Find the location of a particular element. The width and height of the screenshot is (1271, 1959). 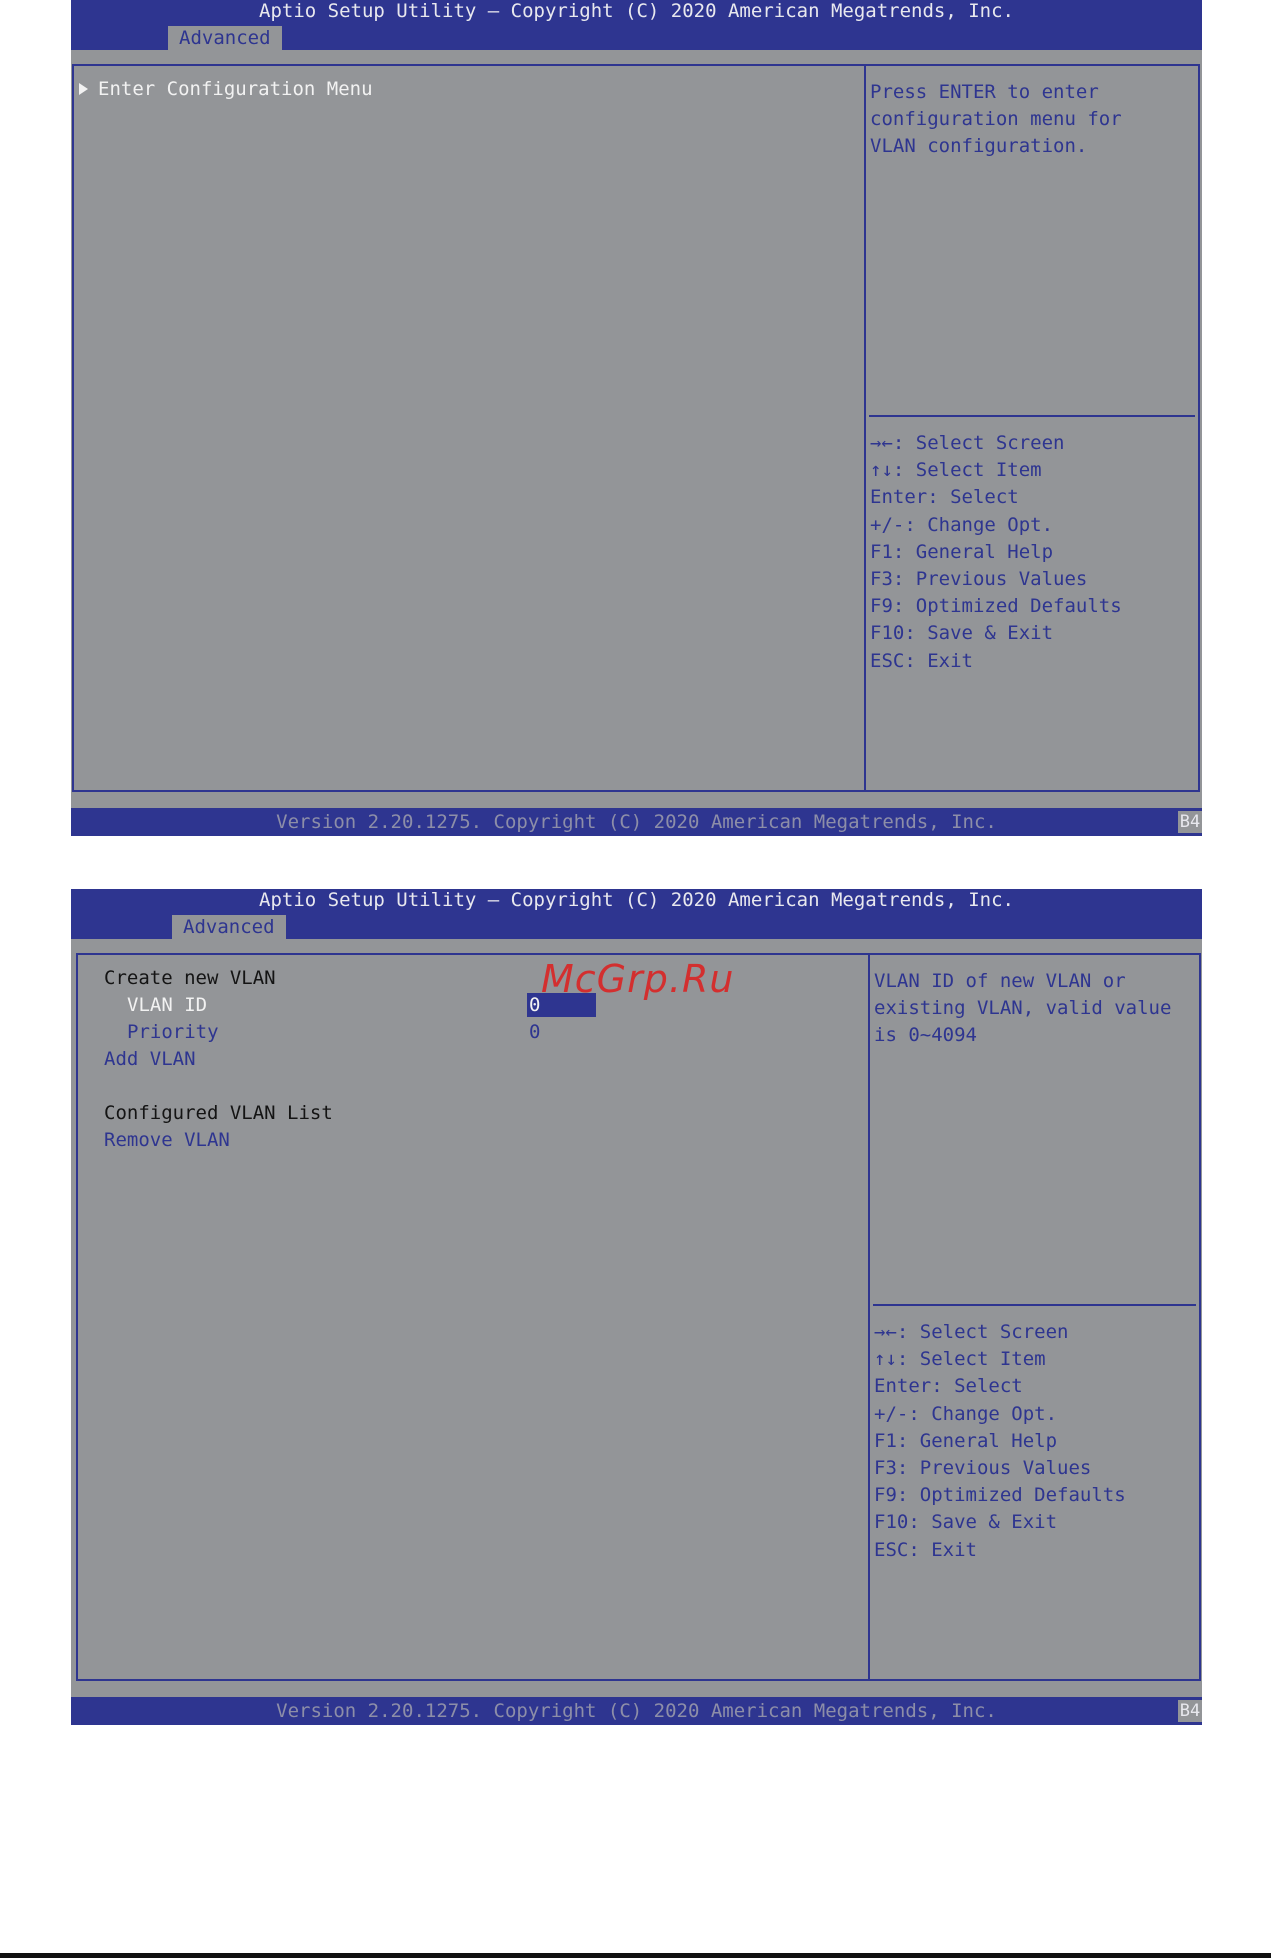

help-line: is 0~4094 is located at coordinates (925, 1035).